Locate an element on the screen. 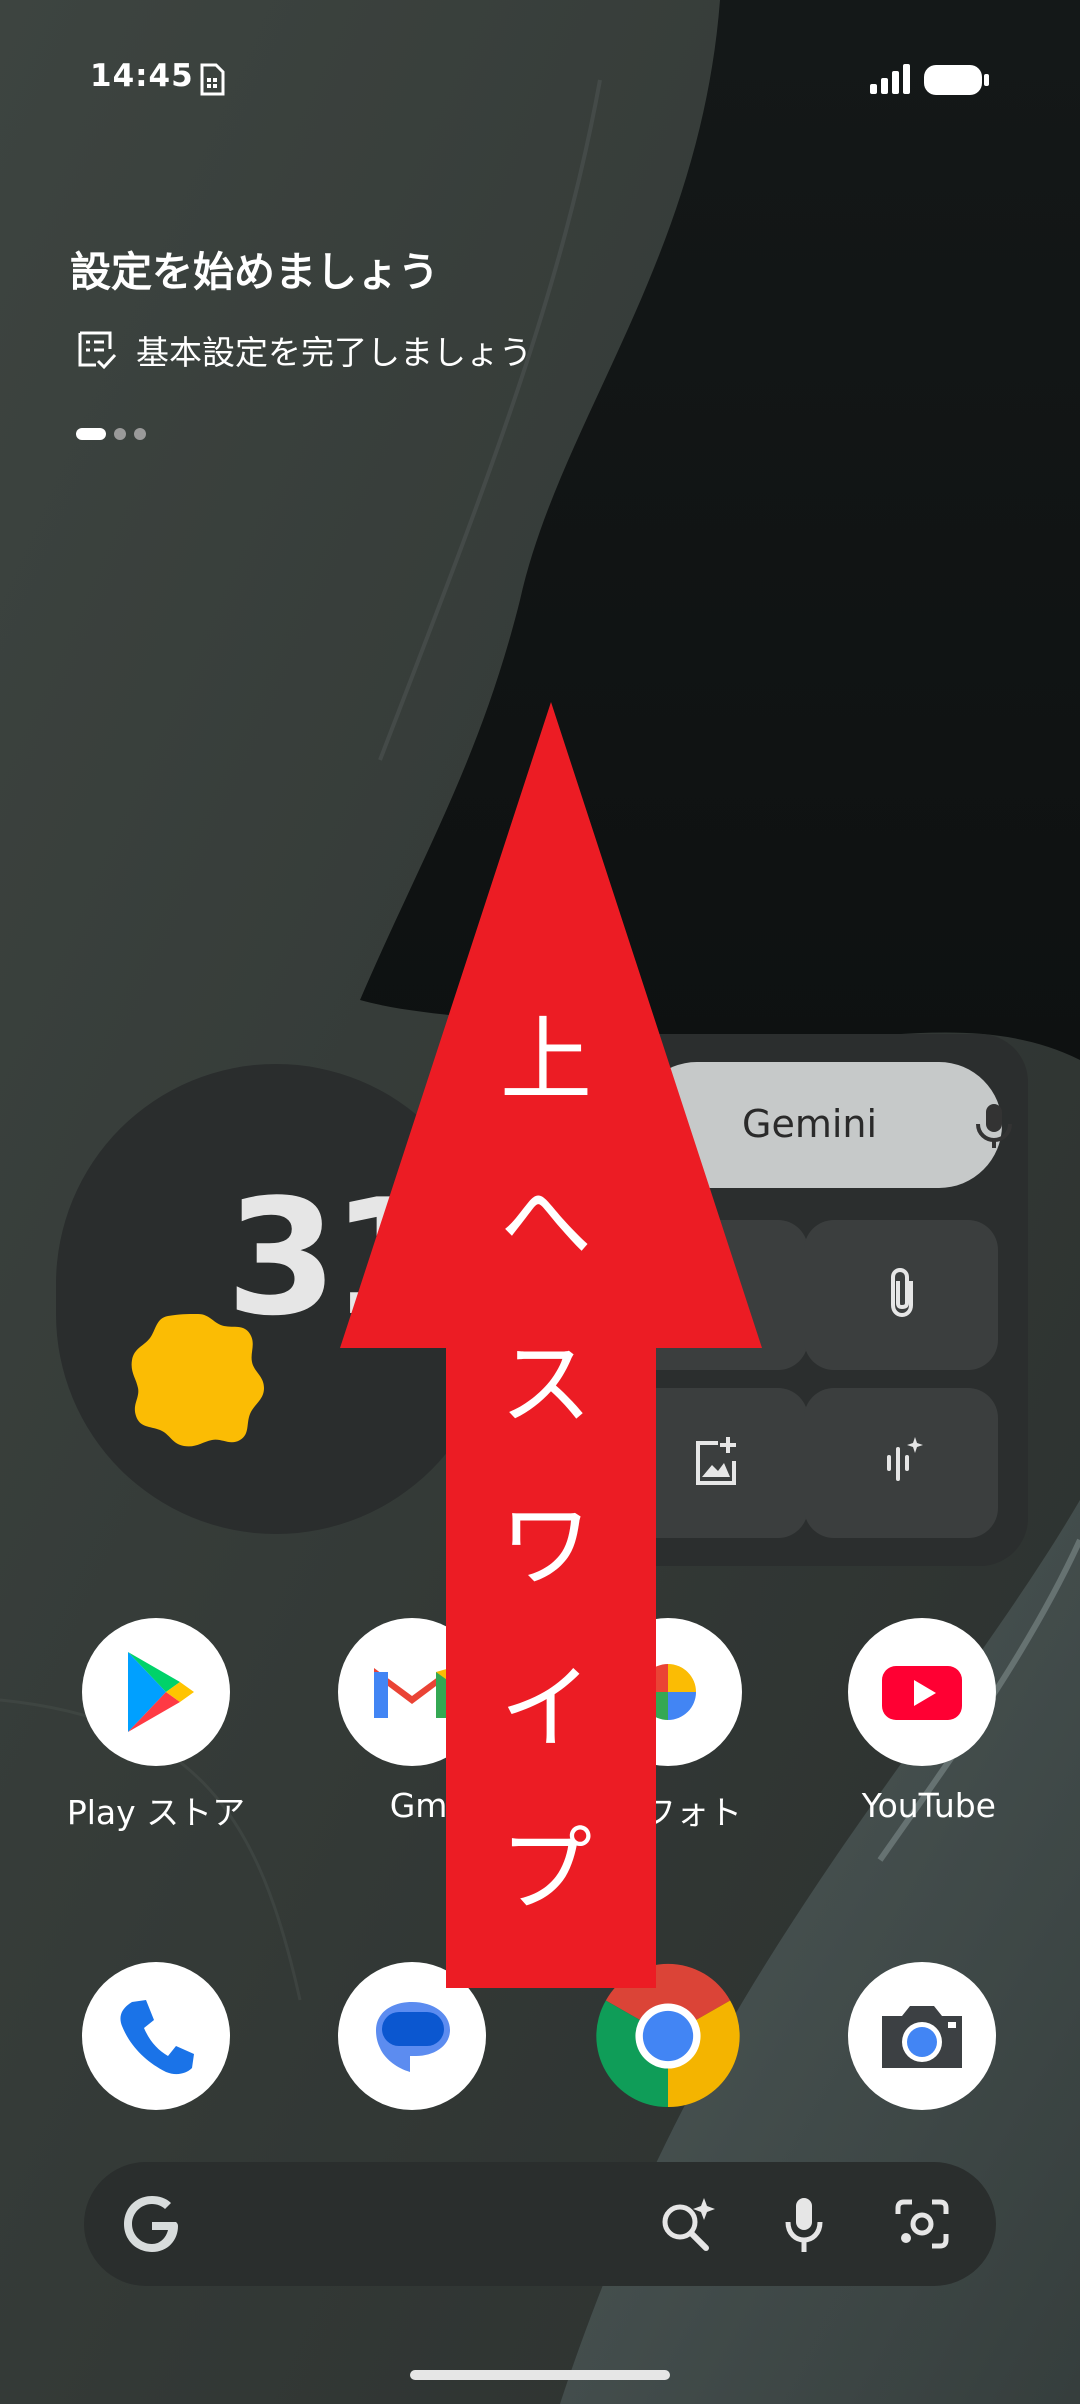  page-indicator is located at coordinates (111, 434).